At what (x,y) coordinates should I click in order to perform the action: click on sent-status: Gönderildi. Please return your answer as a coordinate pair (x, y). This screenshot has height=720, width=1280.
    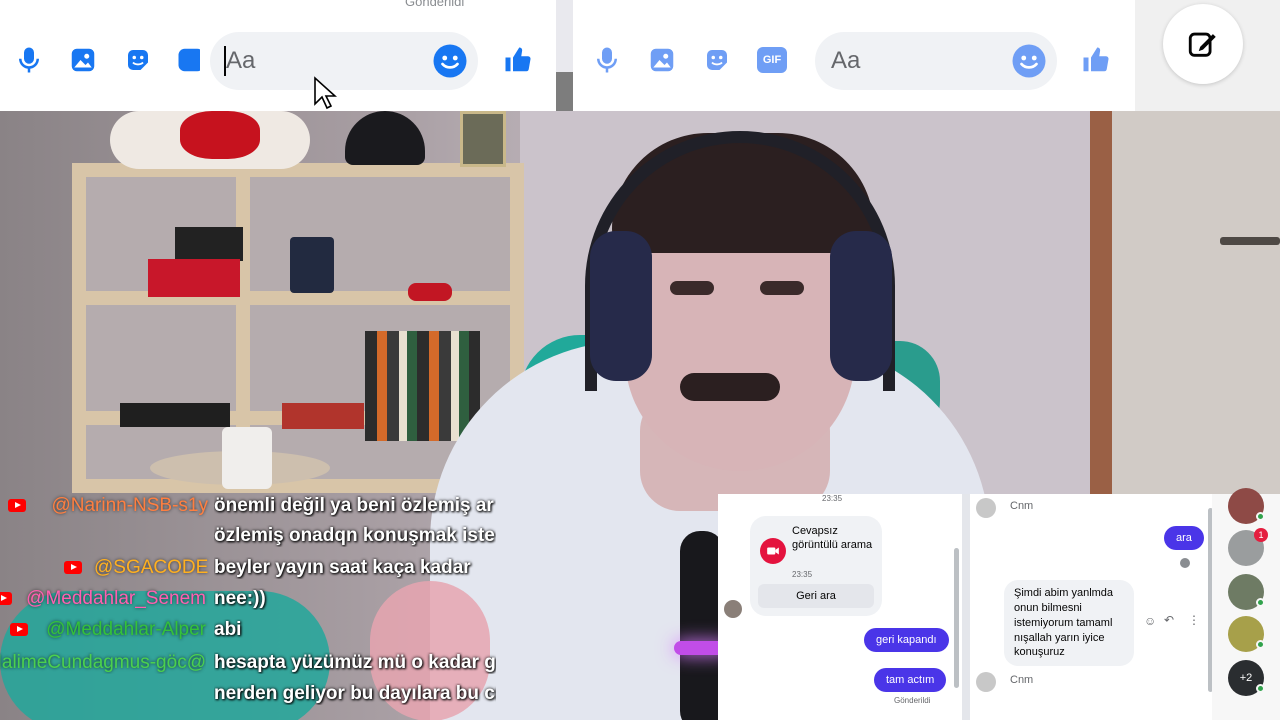
    Looking at the image, I should click on (912, 700).